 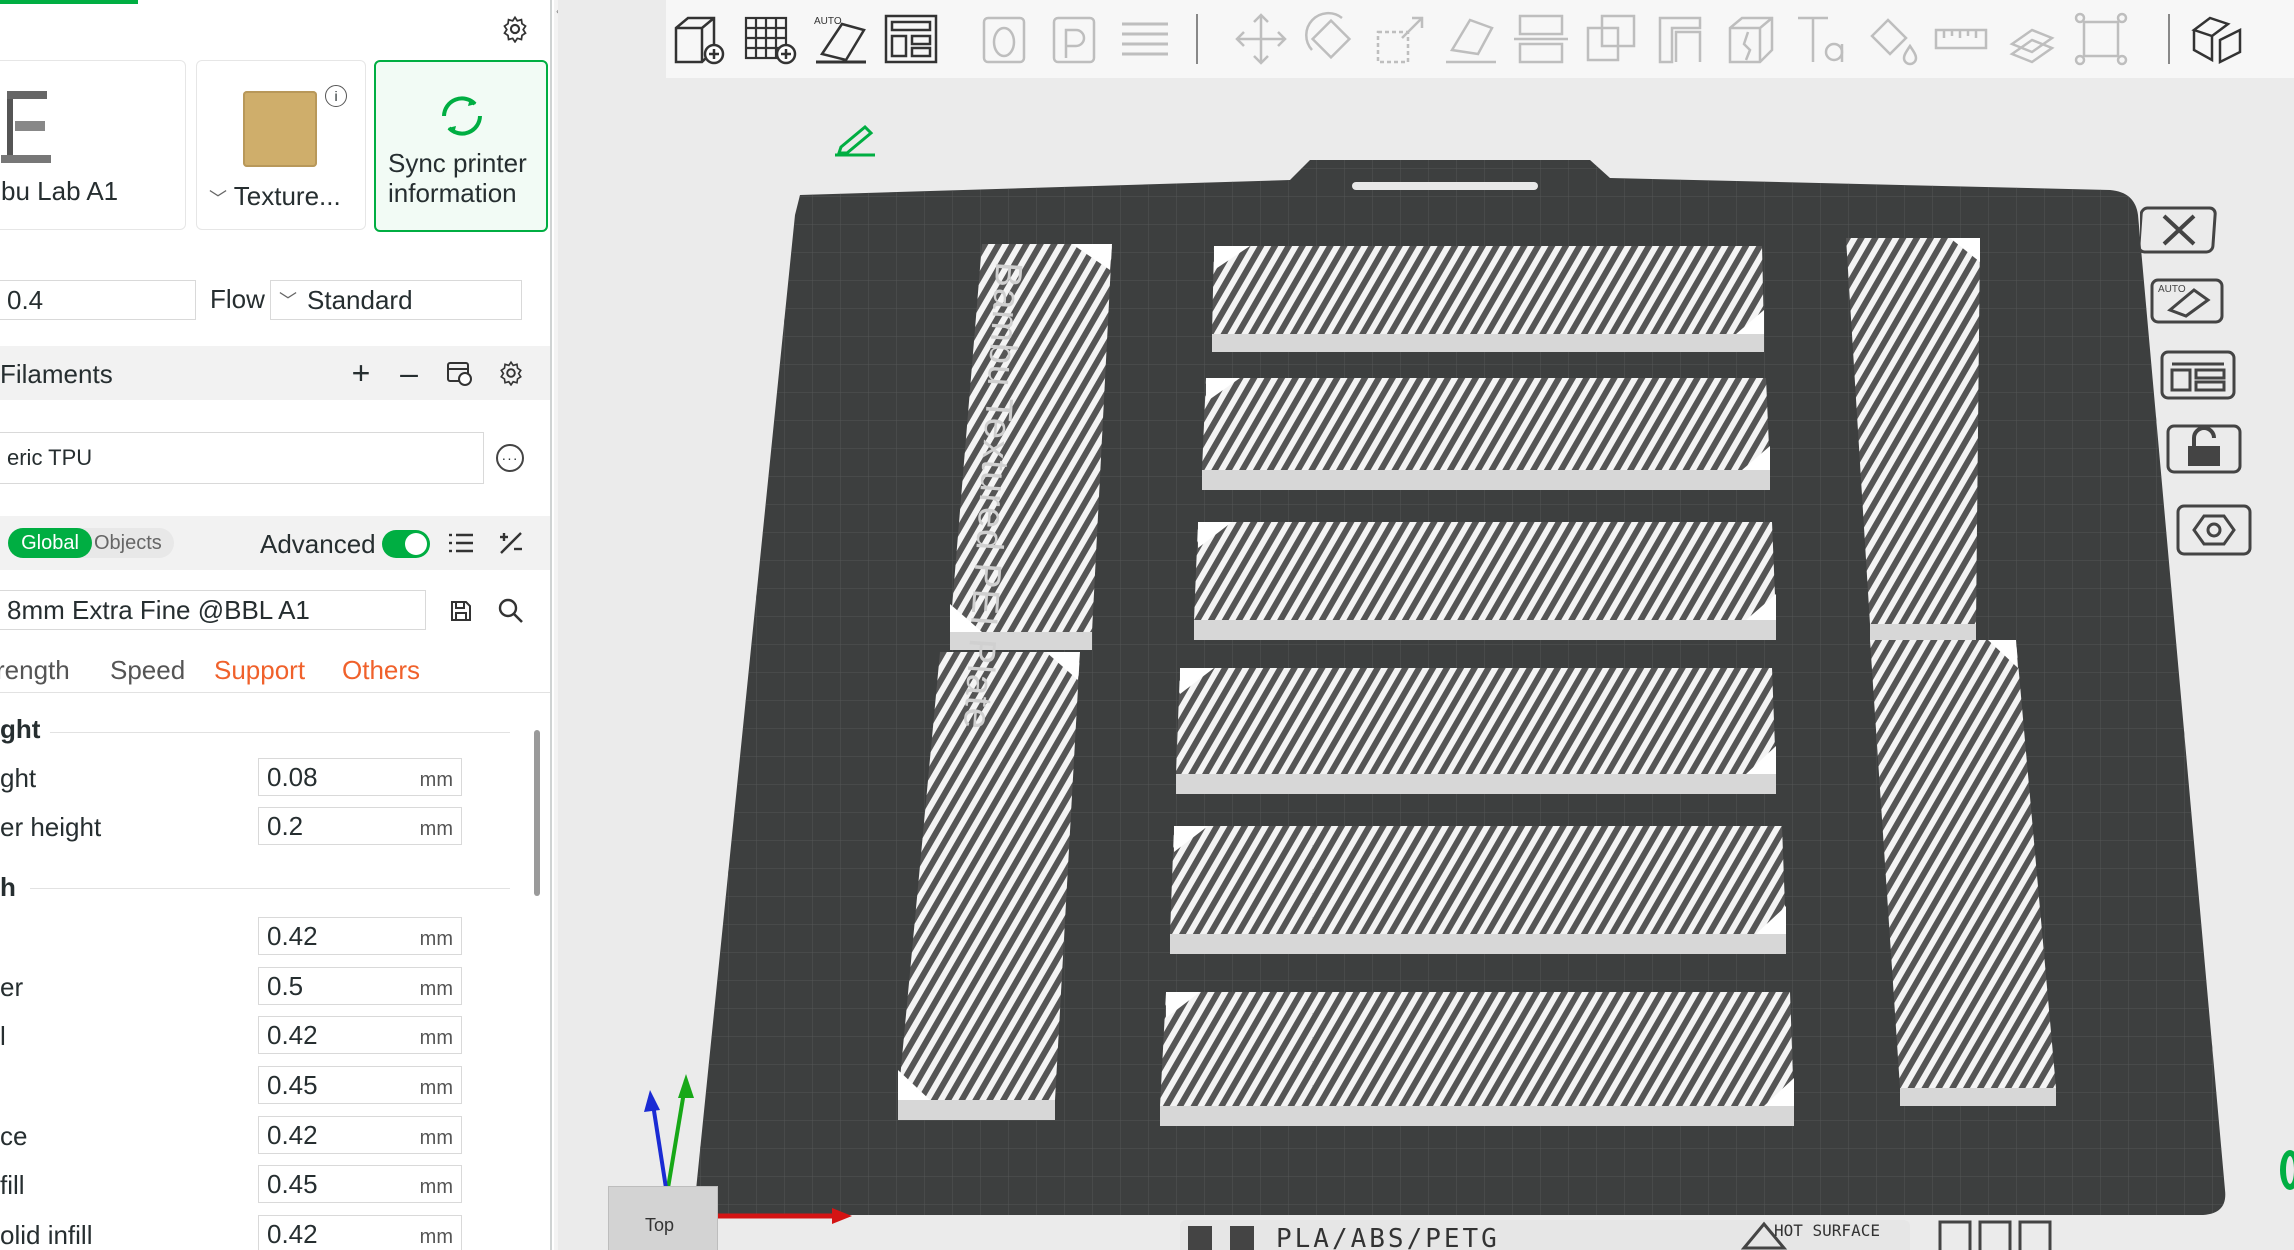 I want to click on sync-line1: Sync printer, so click(x=457, y=163).